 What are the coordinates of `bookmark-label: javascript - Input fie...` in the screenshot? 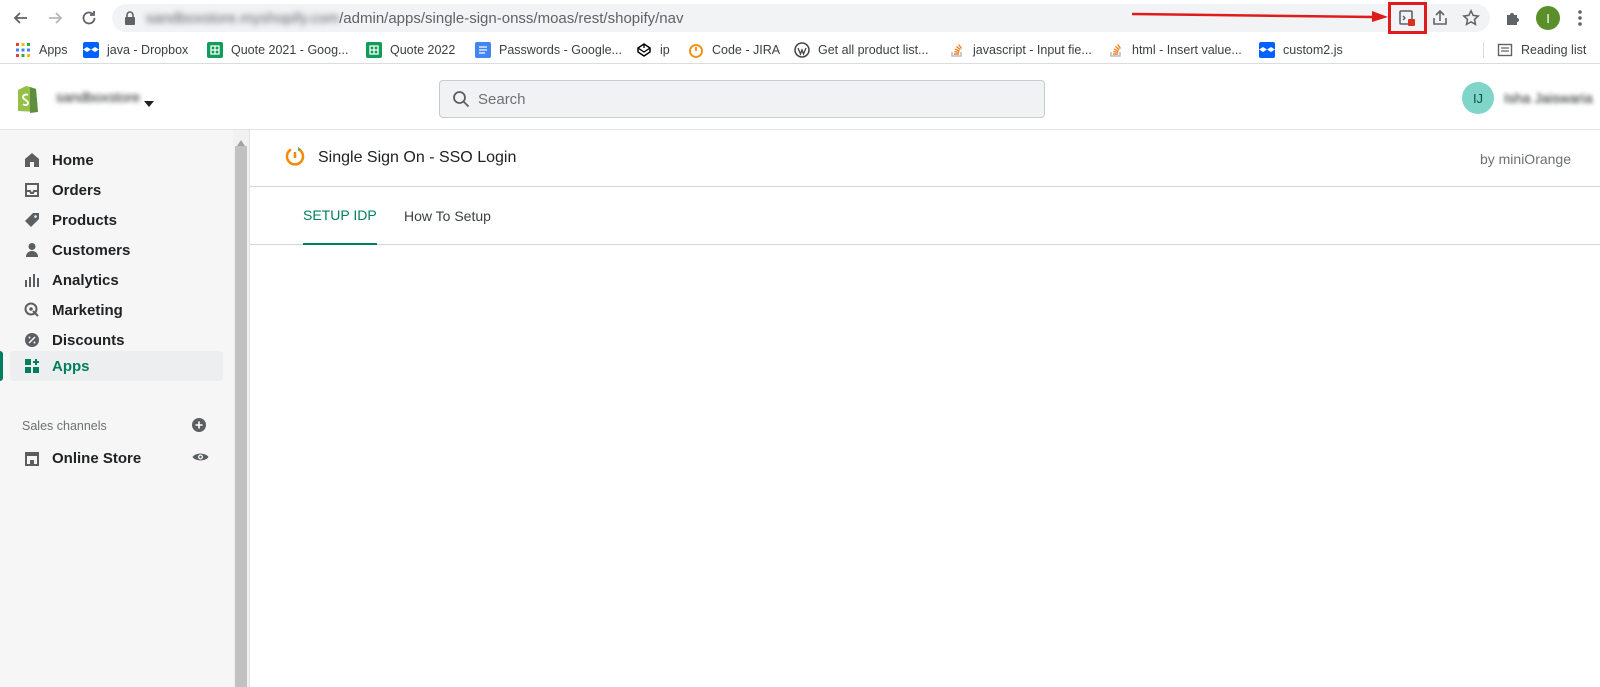 It's located at (1032, 50).